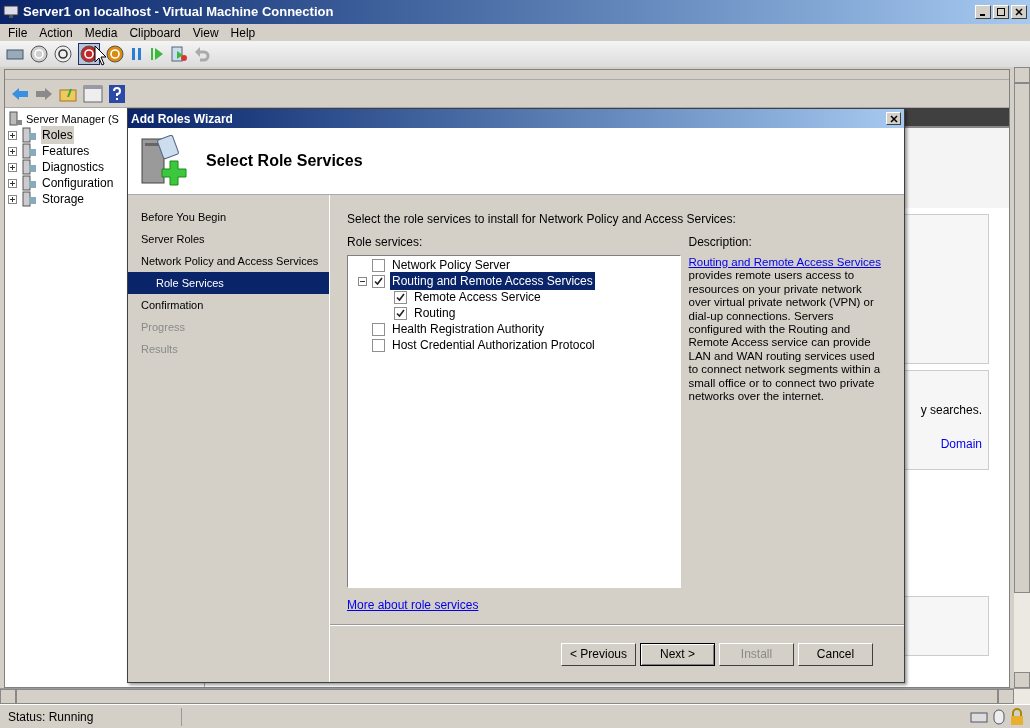 The width and height of the screenshot is (1030, 728). Describe the element at coordinates (515, 696) in the screenshot. I see `horizontal-scrollbar` at that location.